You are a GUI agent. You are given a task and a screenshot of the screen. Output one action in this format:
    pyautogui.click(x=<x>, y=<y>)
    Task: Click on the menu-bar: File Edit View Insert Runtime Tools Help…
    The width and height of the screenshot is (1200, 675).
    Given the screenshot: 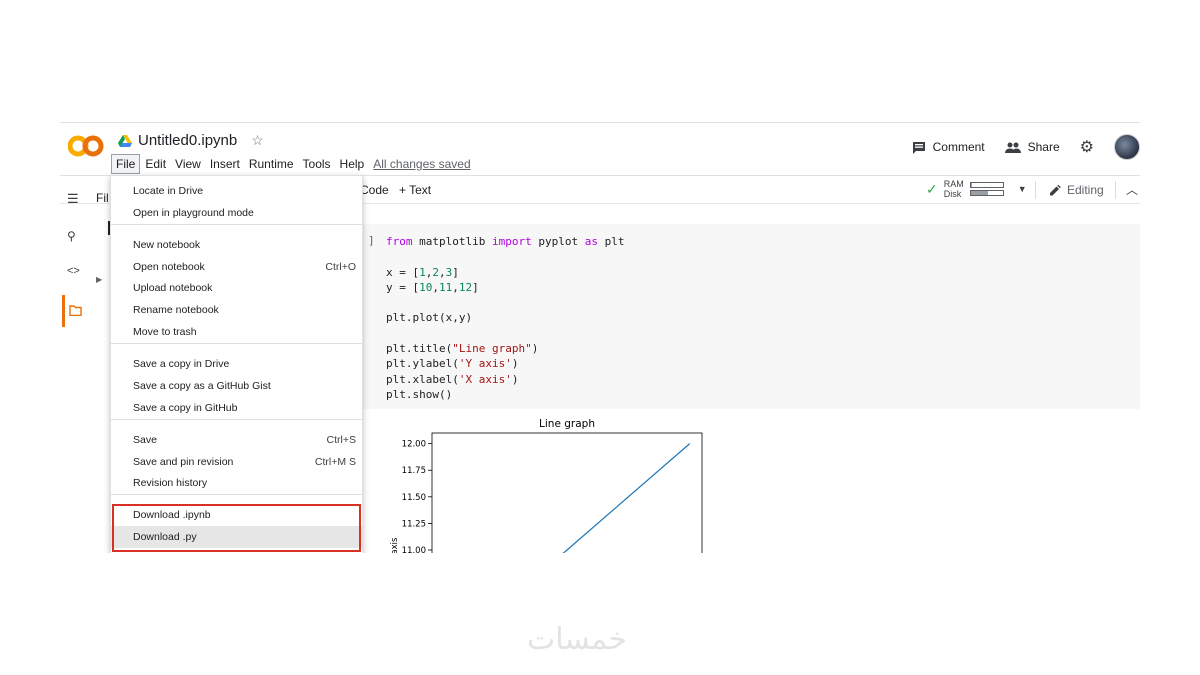 What is the action you would take?
    pyautogui.click(x=291, y=164)
    